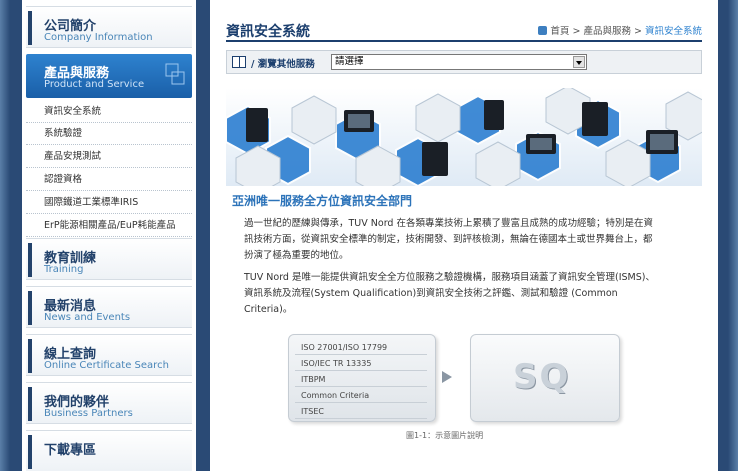 The image size is (738, 471). Describe the element at coordinates (542, 377) in the screenshot. I see `sq-logo-text: SQ` at that location.